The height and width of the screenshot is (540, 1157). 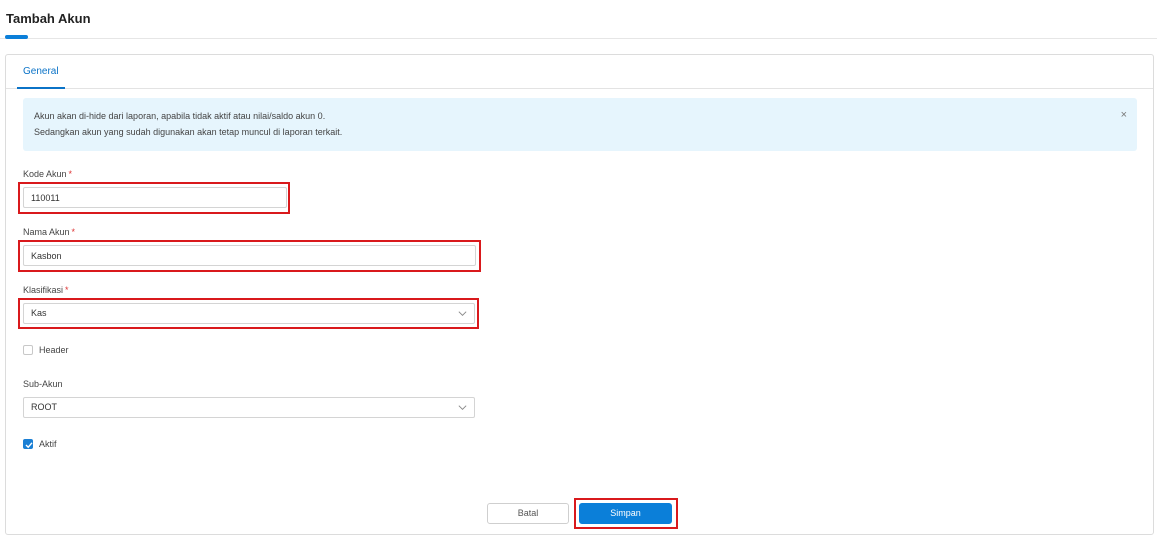 I want to click on header-checkbox-row: Header, so click(x=46, y=350).